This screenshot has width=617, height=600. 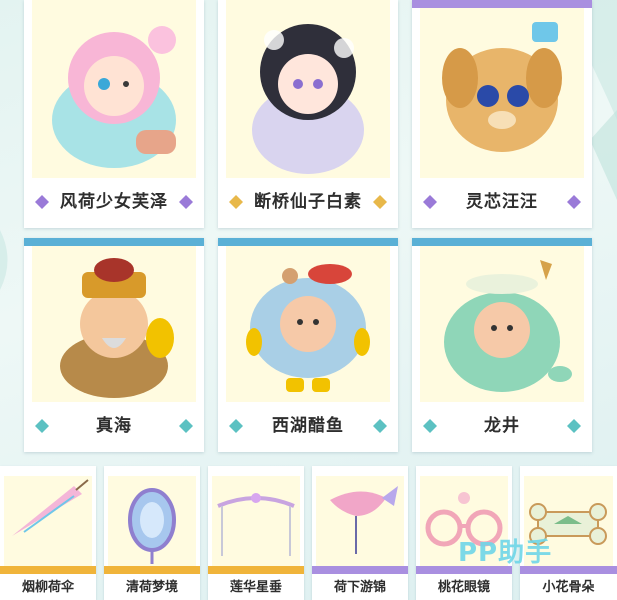 I want to click on item-card-middle-3: 龙井, so click(x=502, y=345).